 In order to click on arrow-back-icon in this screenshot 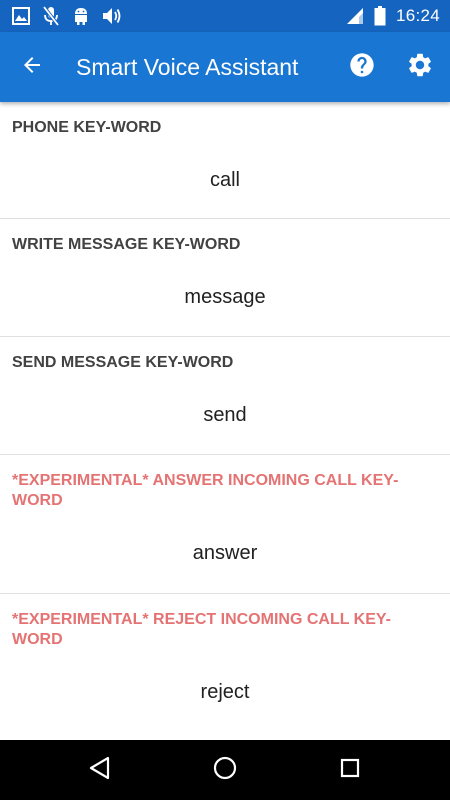, I will do `click(32, 67)`.